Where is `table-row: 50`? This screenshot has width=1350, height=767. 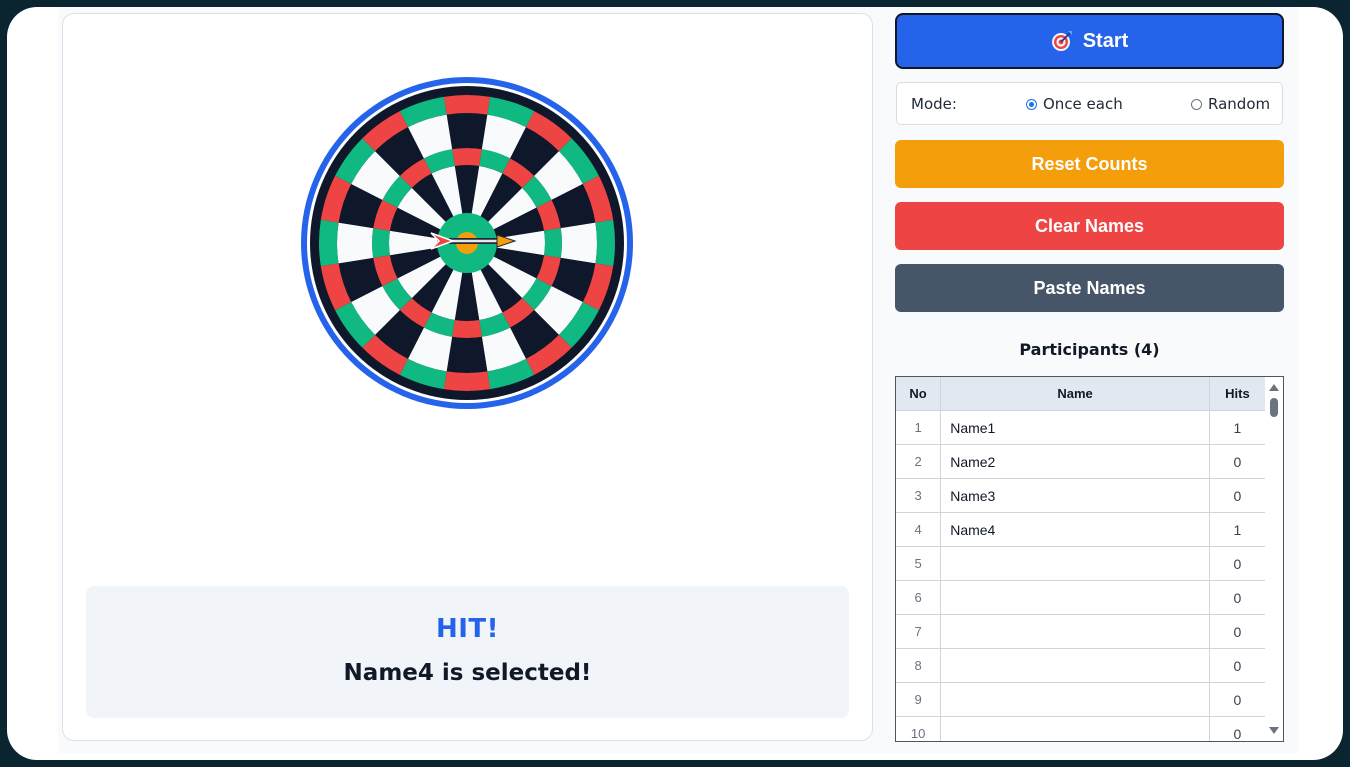
table-row: 50 is located at coordinates (1081, 563).